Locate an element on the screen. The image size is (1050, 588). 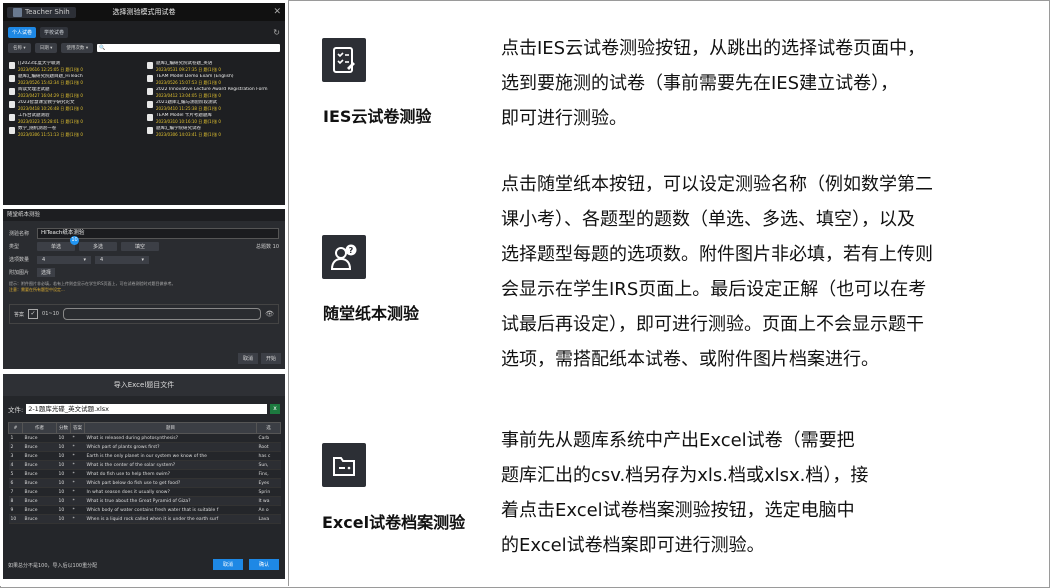
answer-checkbox: ✓ is located at coordinates (33, 314).